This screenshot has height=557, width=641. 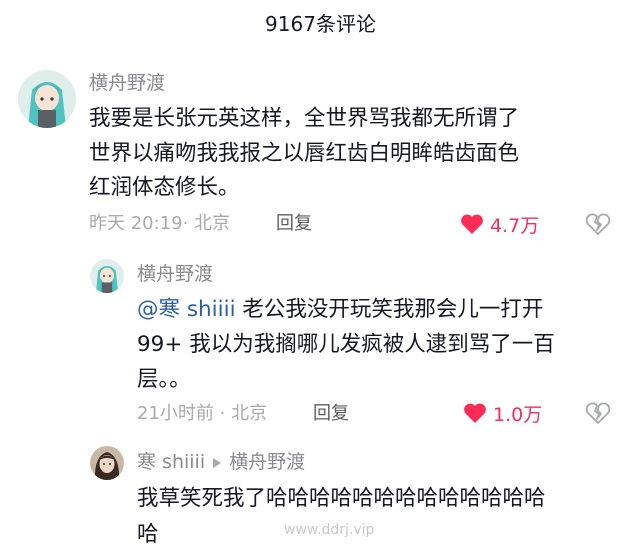 What do you see at coordinates (518, 414) in the screenshot?
I see `like-count: 1.0万` at bounding box center [518, 414].